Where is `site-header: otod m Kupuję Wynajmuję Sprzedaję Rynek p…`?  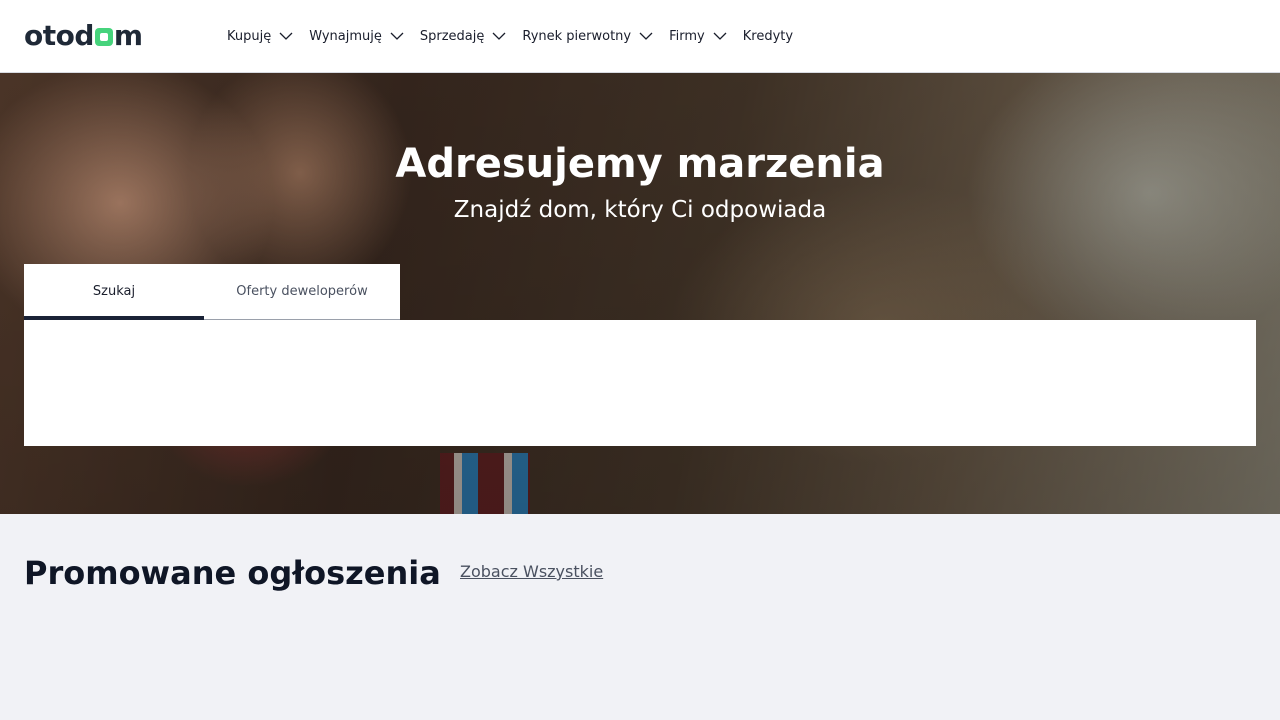 site-header: otod m Kupuję Wynajmuję Sprzedaję Rynek p… is located at coordinates (640, 36).